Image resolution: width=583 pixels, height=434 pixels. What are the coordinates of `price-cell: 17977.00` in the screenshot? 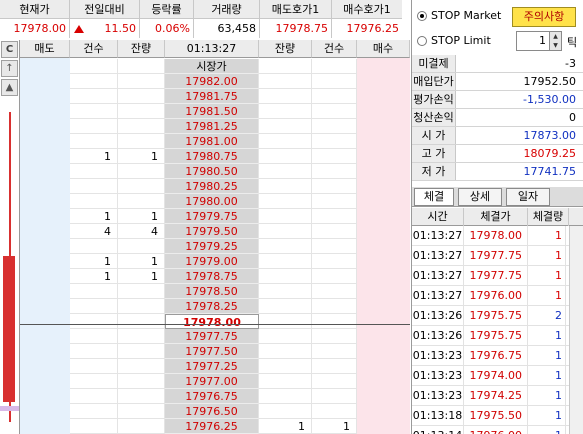 It's located at (212, 381).